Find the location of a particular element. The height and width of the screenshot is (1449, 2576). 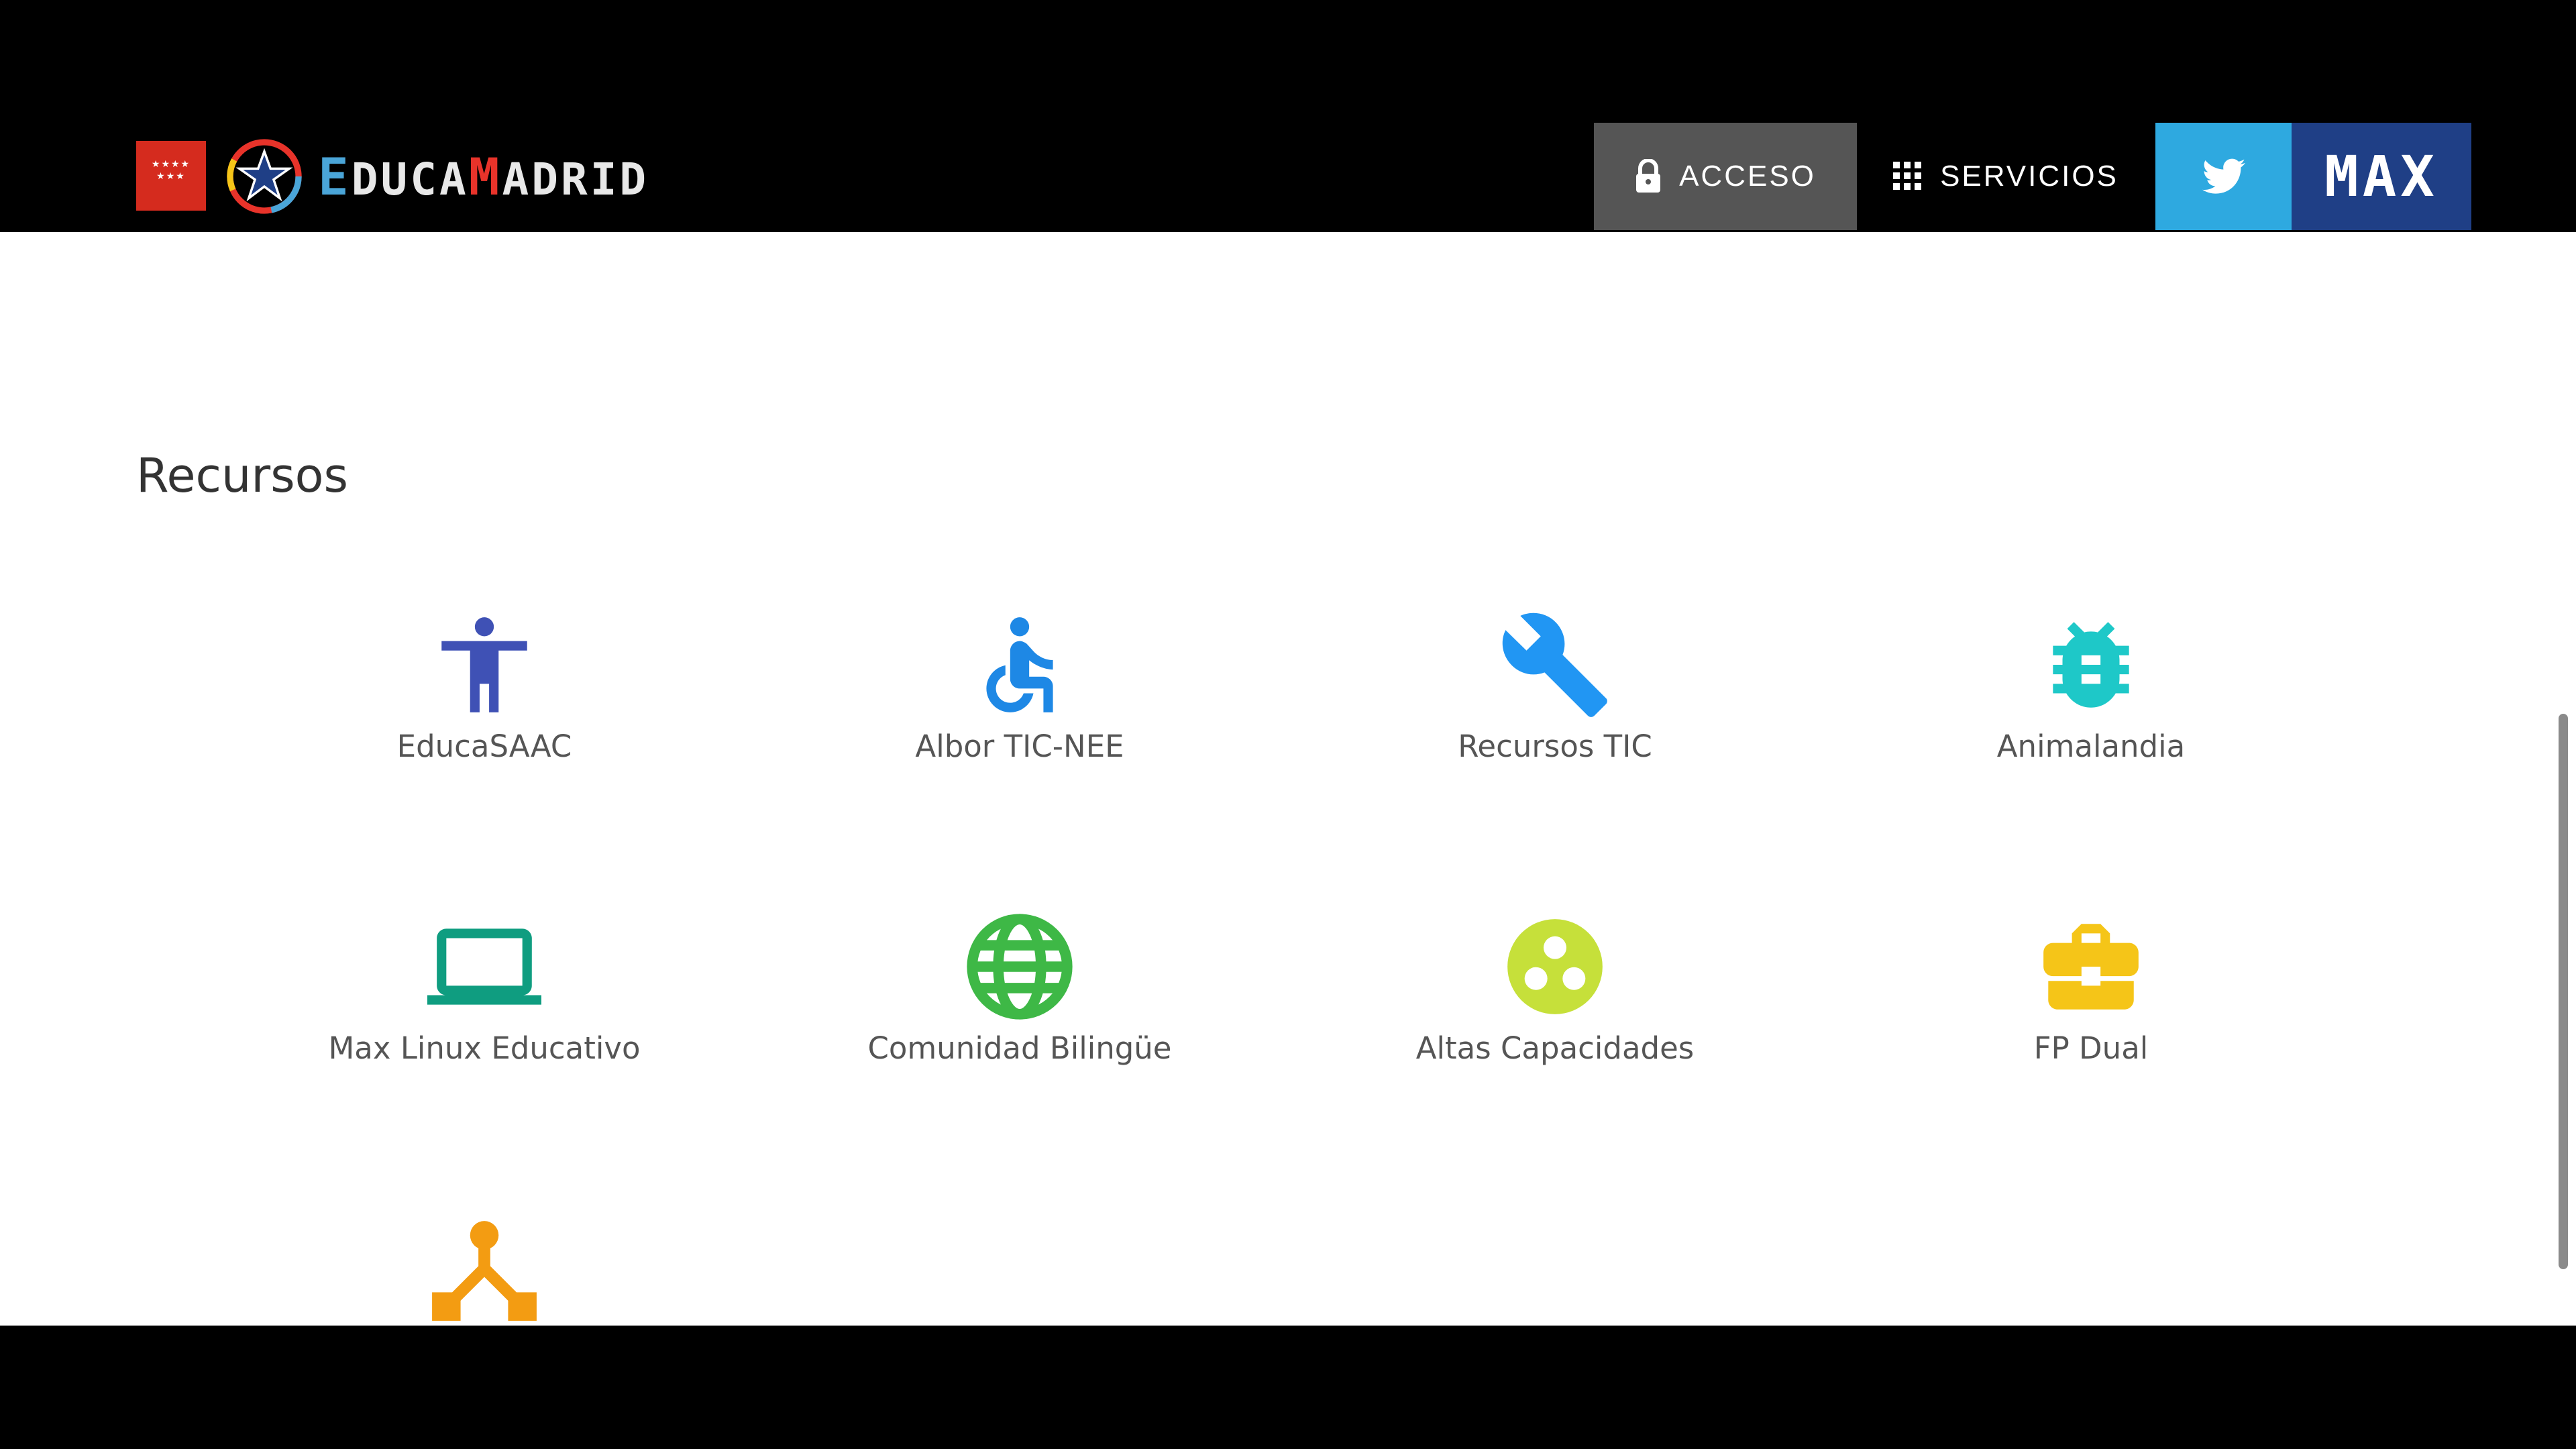

laptop-icon is located at coordinates (484, 966).